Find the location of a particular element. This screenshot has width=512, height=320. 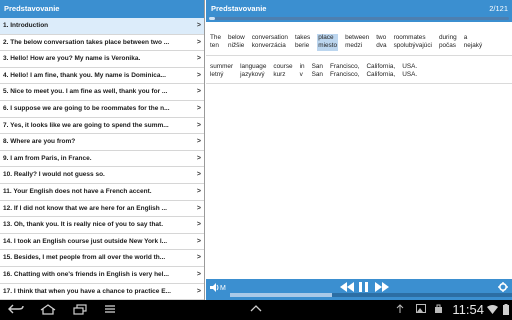

english-word: place is located at coordinates (326, 37).